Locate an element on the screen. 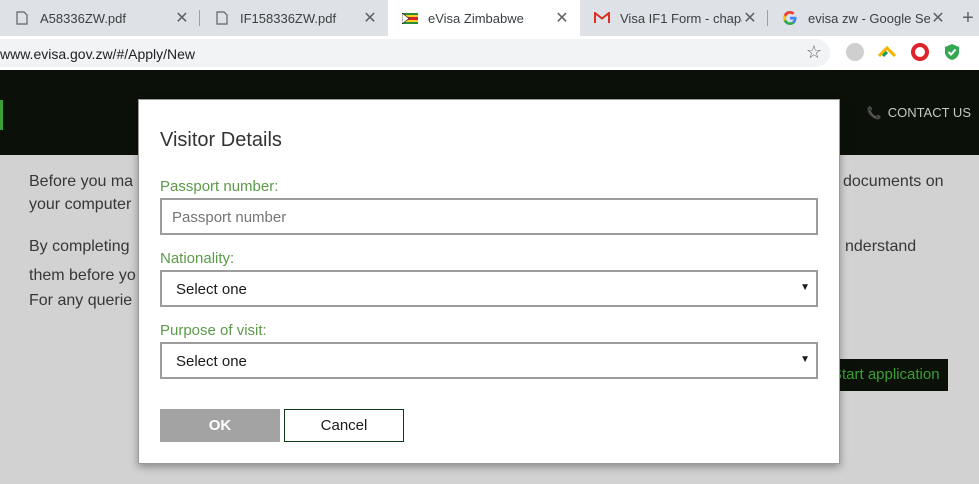 The width and height of the screenshot is (979, 484). tab-title: Visa IF1 Form - chaparal is located at coordinates (681, 18).